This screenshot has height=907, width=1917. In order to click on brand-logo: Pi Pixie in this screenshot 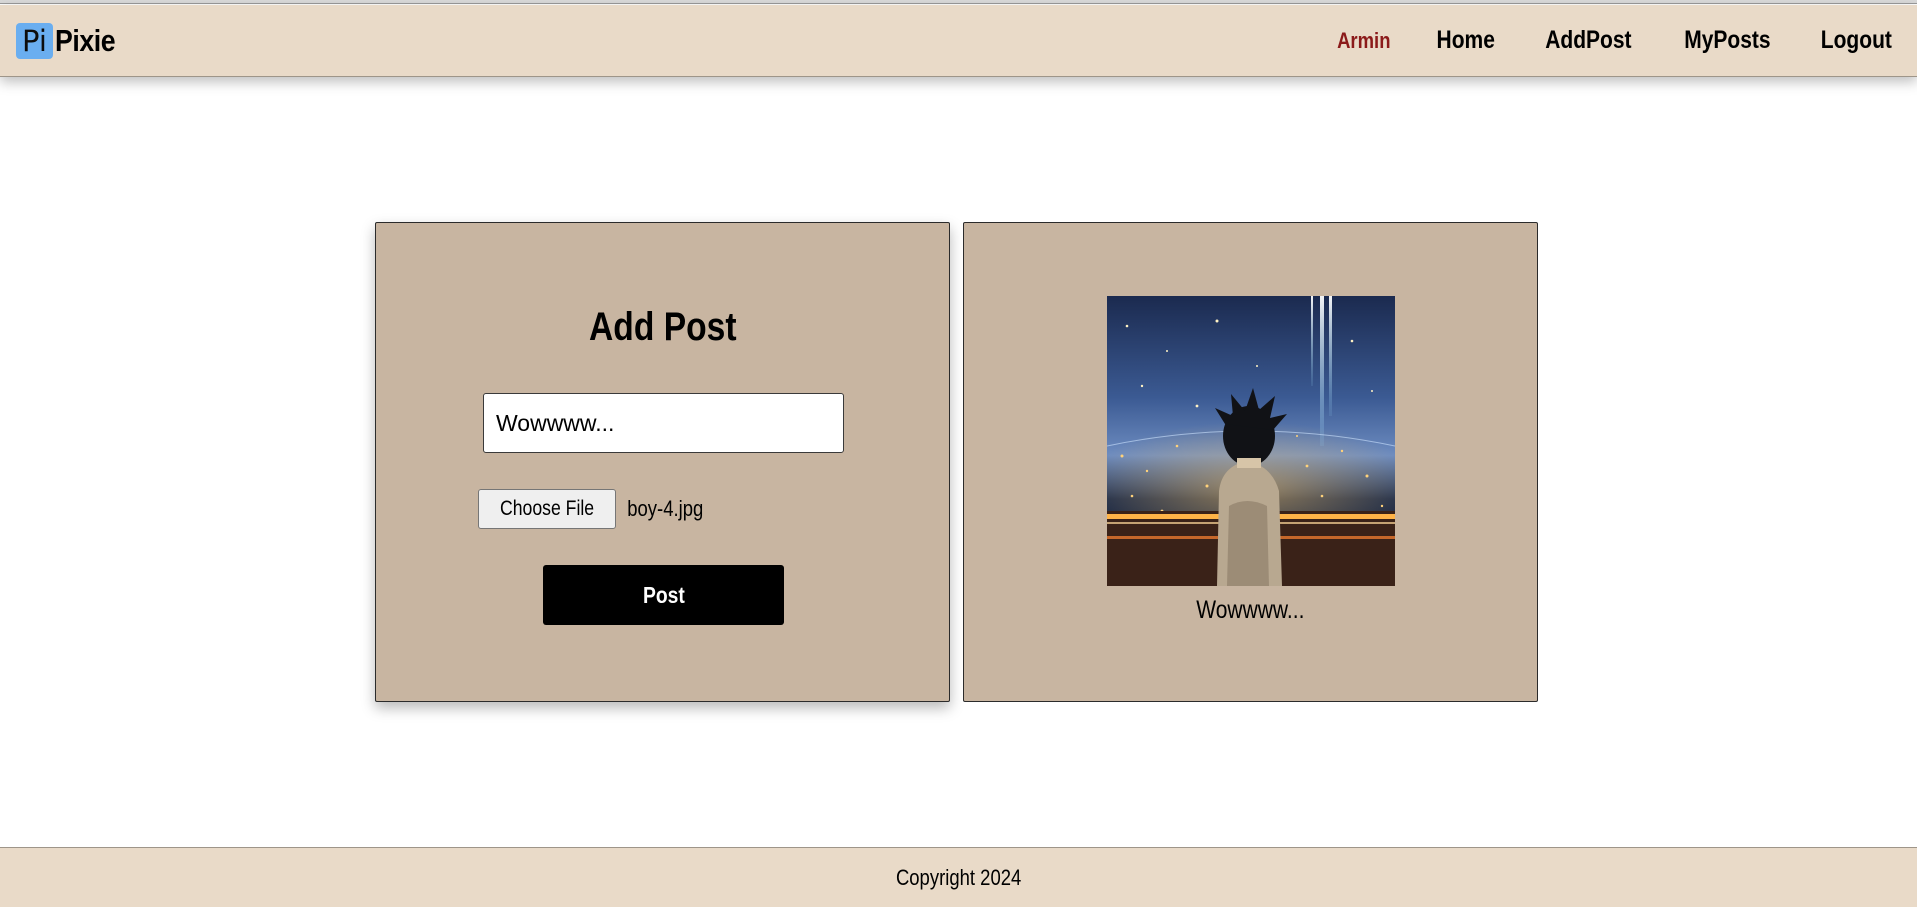, I will do `click(70, 40)`.